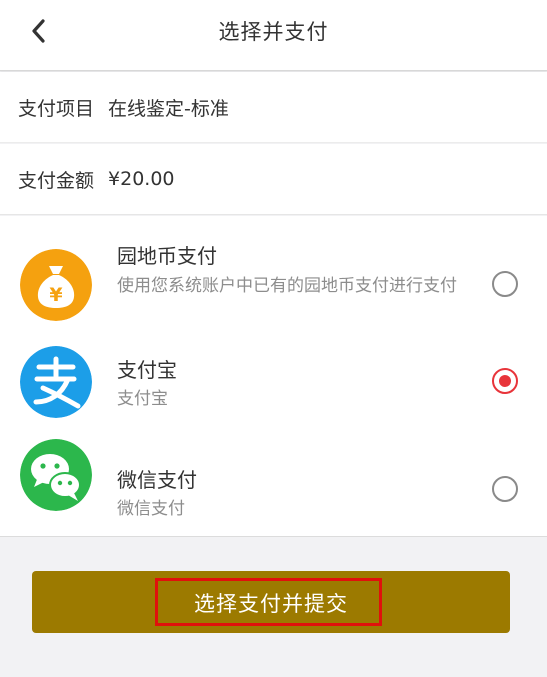 Image resolution: width=547 pixels, height=677 pixels. What do you see at coordinates (273, 32) in the screenshot?
I see `page-title: 选择并支付` at bounding box center [273, 32].